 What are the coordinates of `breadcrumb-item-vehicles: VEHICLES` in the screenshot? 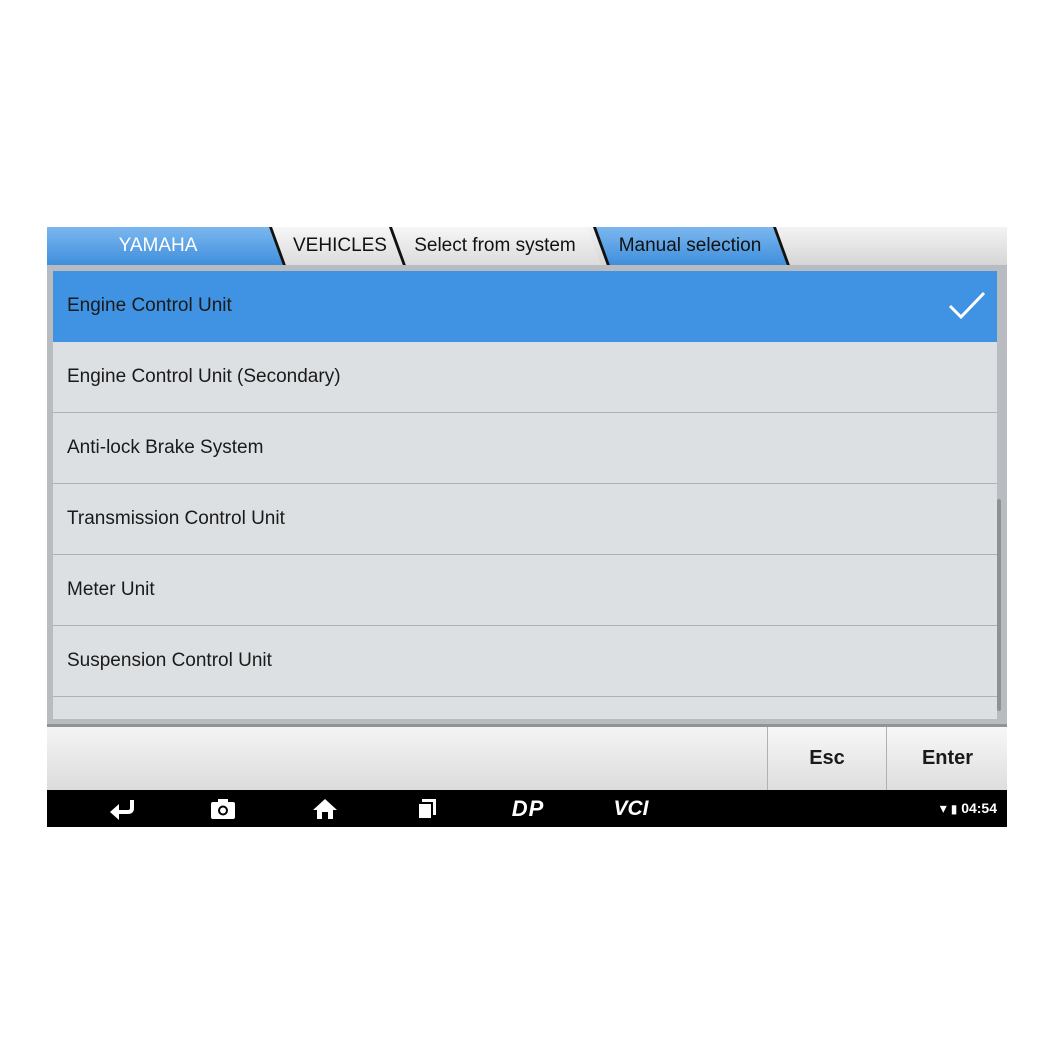 It's located at (340, 246).